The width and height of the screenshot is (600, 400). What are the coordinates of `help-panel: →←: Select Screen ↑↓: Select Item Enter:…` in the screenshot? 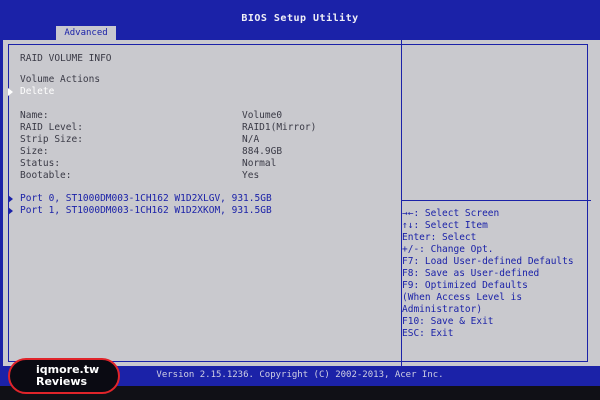 It's located at (500, 274).